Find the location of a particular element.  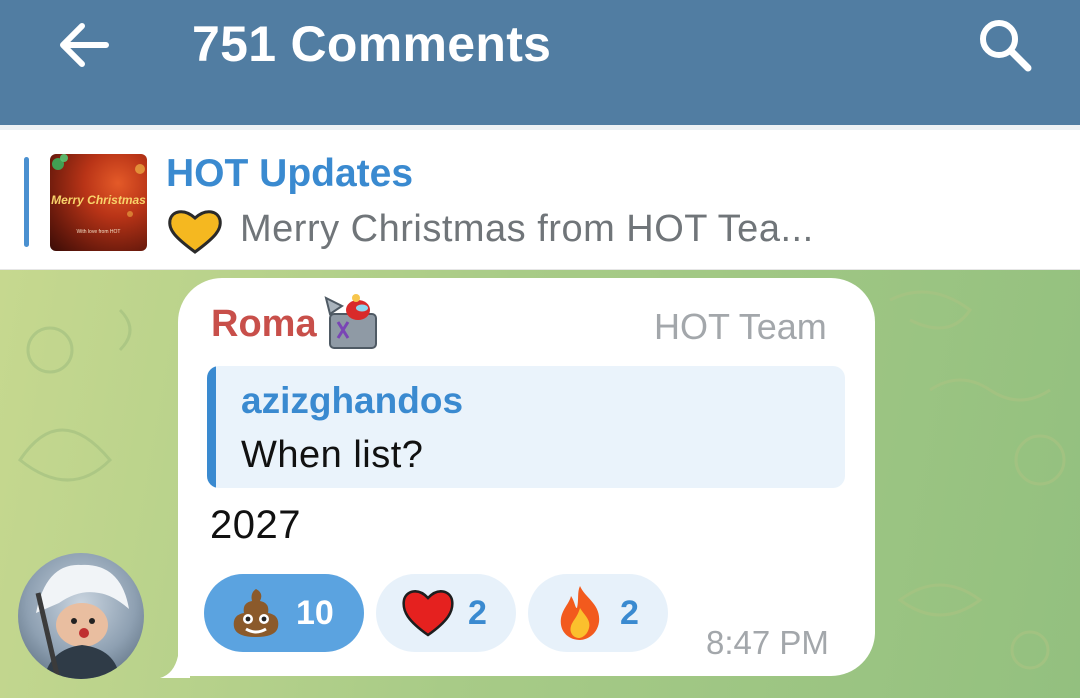

search-icon is located at coordinates (1006, 46).